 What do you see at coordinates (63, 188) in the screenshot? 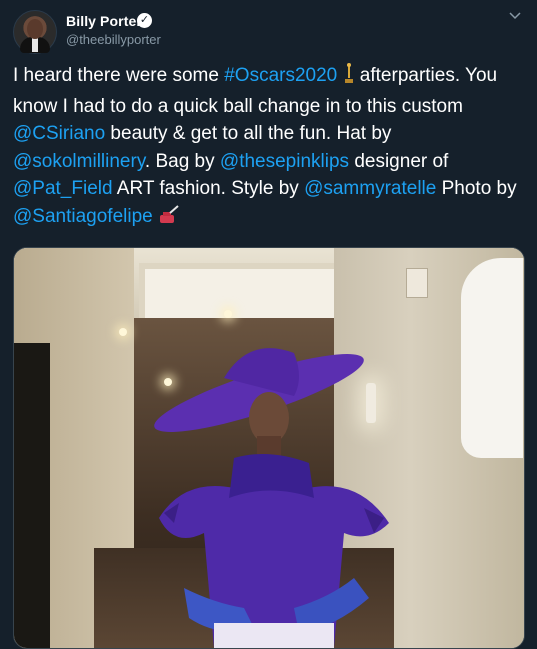
I see `mention-link: @Pat_Field` at bounding box center [63, 188].